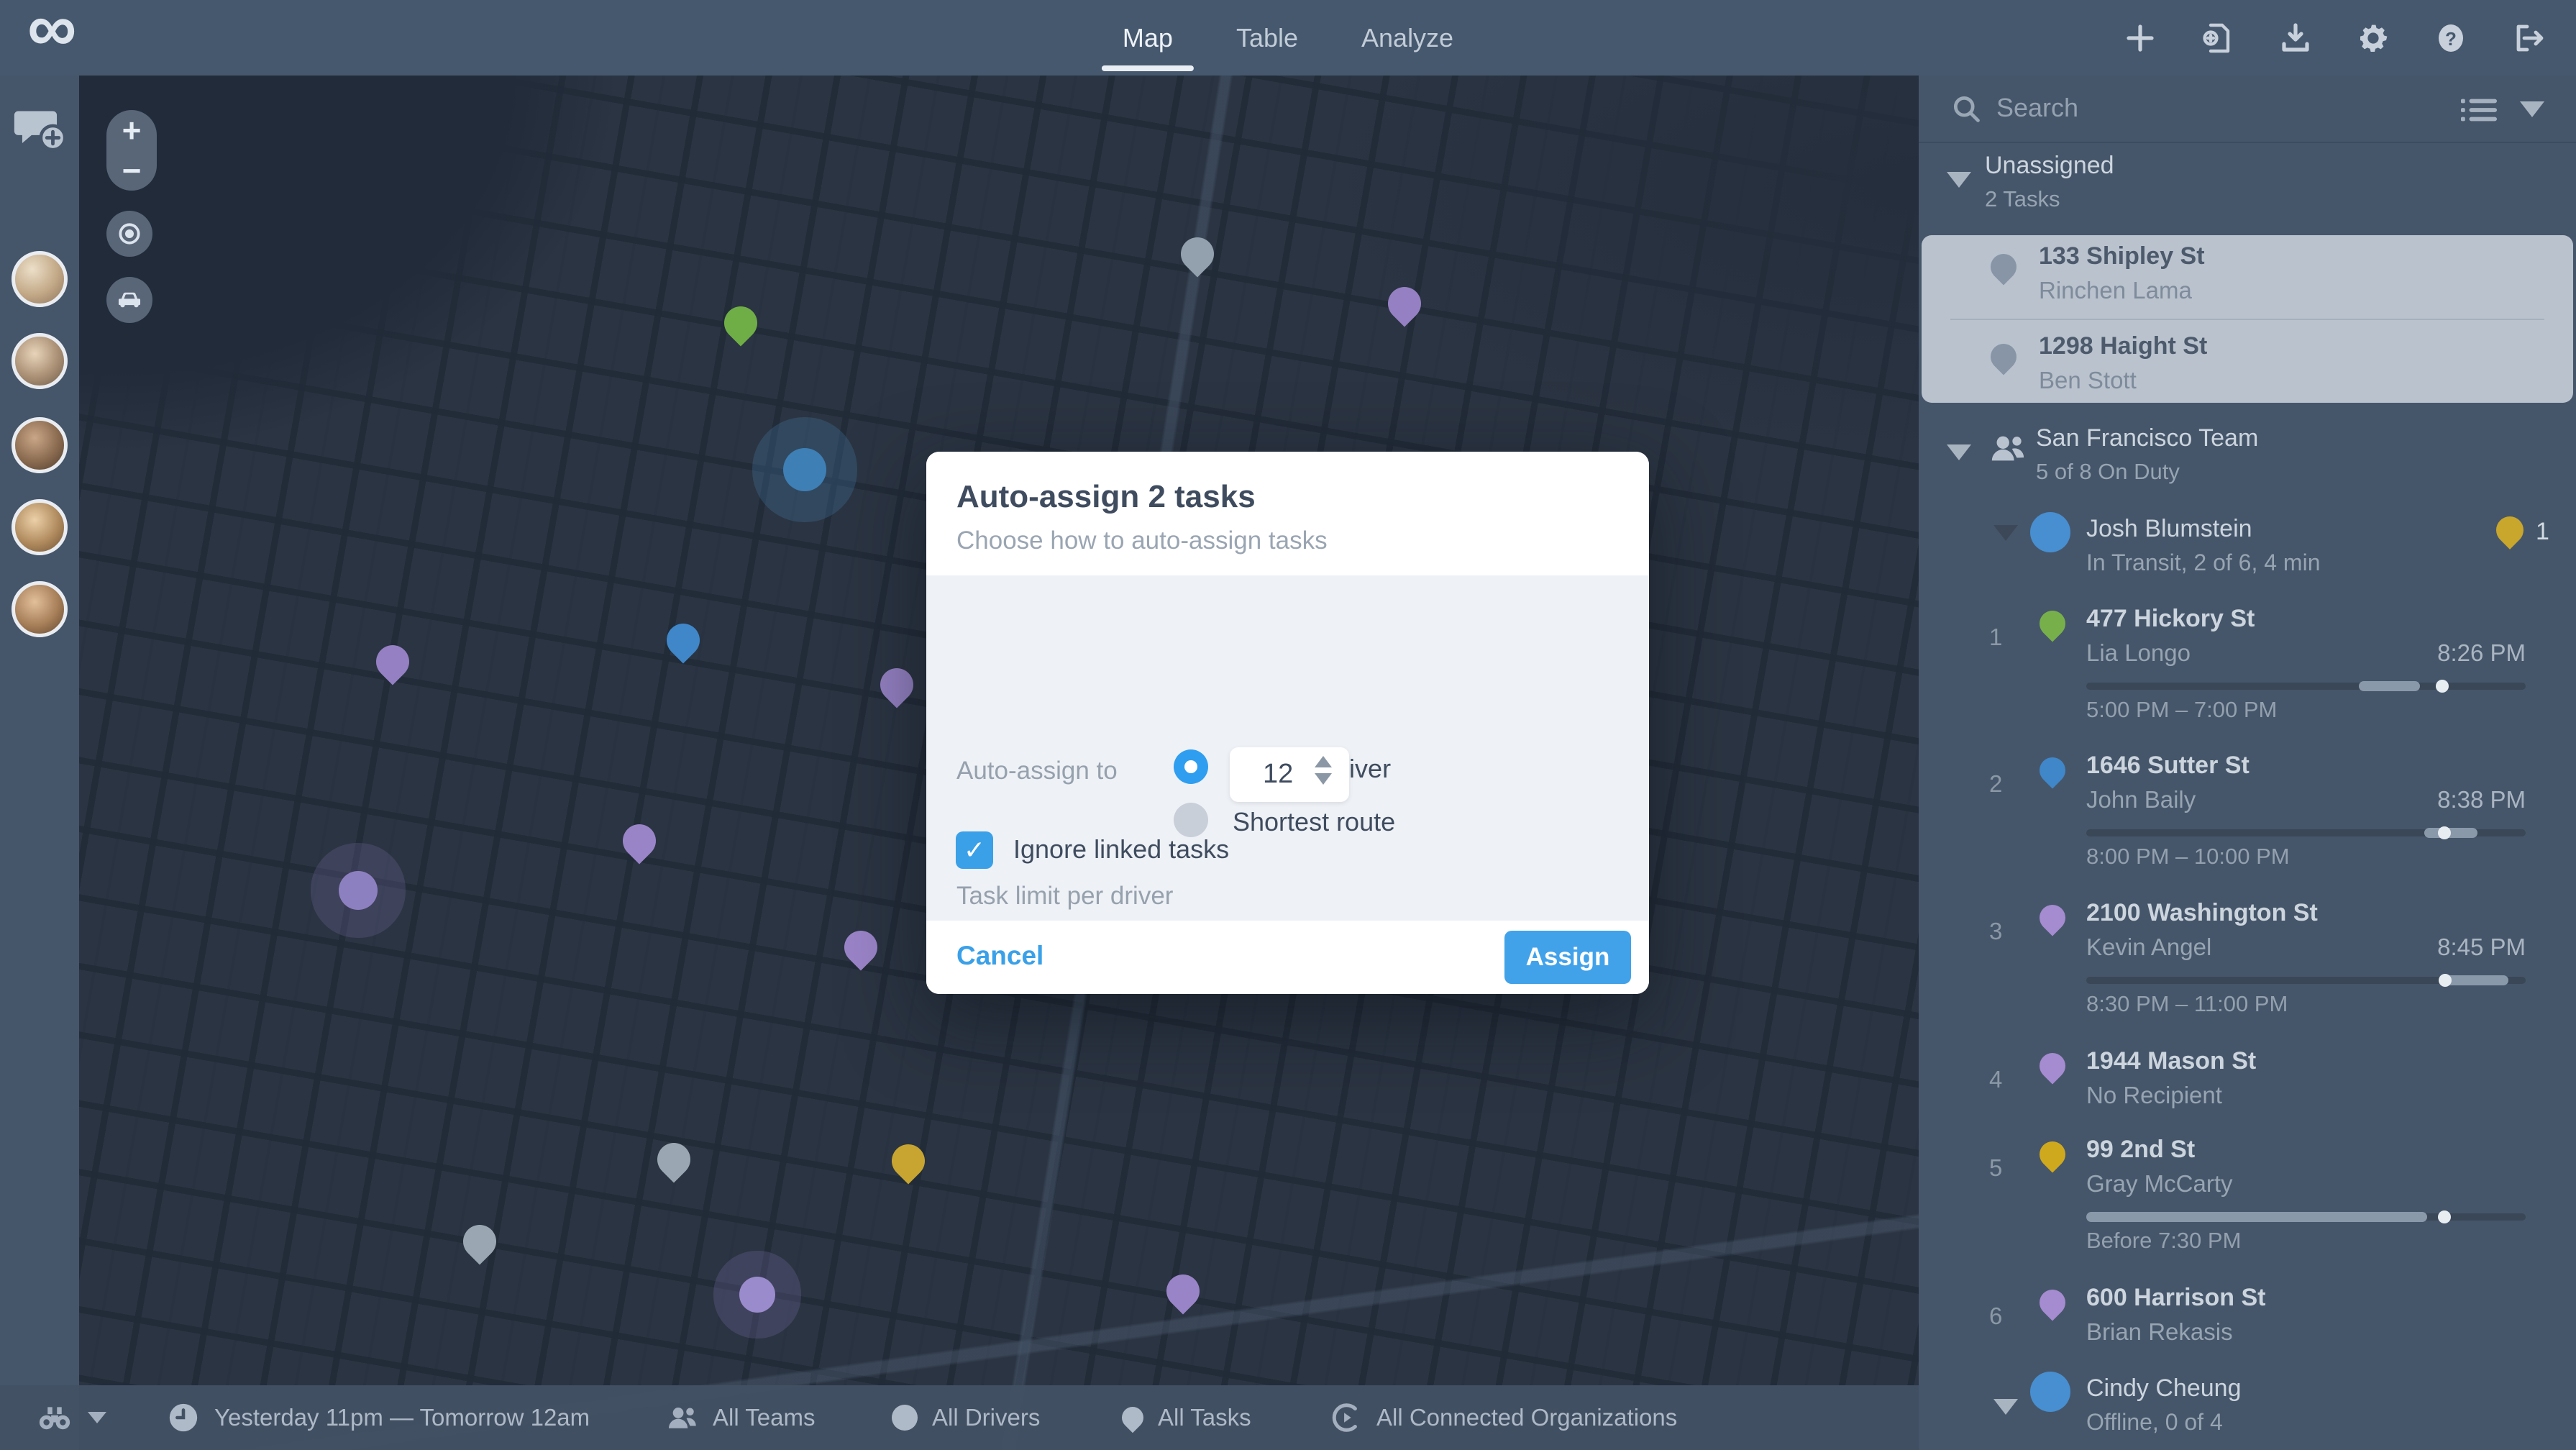 The width and height of the screenshot is (2576, 1450). What do you see at coordinates (1323, 761) in the screenshot?
I see `stepper-up-icon` at bounding box center [1323, 761].